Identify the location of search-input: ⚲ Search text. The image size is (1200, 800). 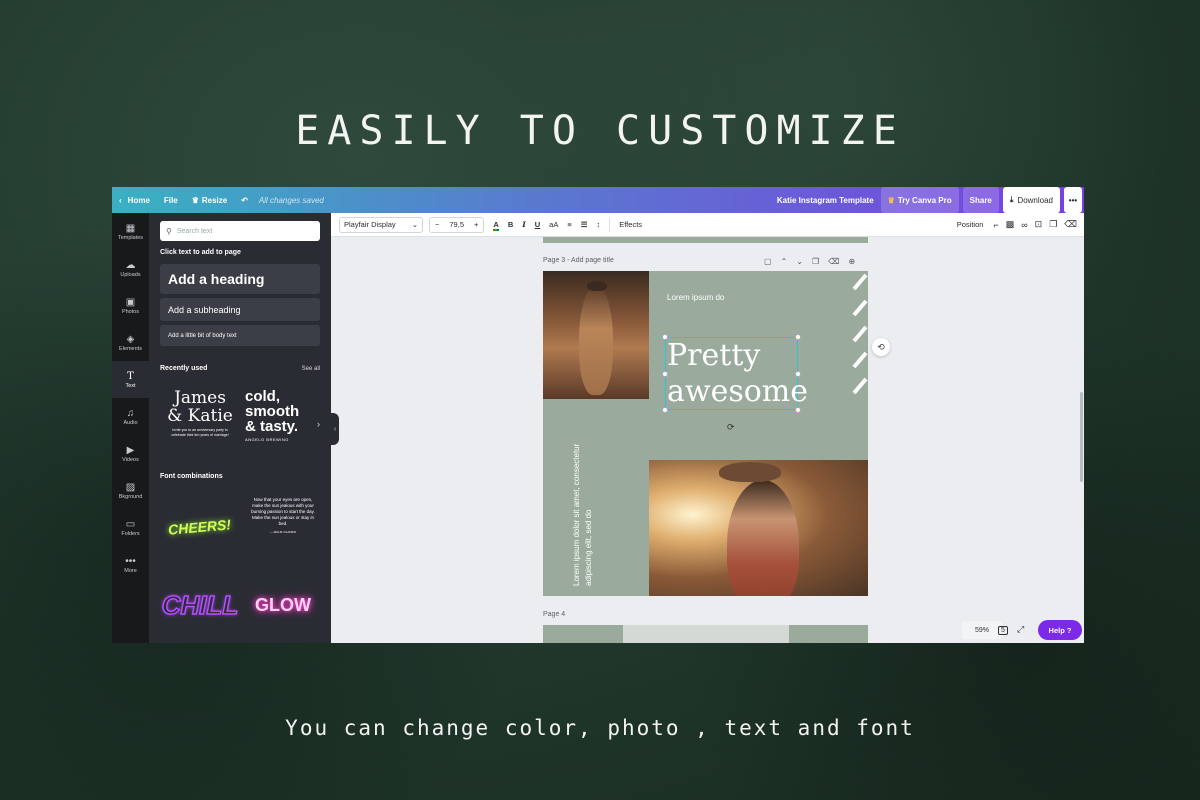
(240, 231).